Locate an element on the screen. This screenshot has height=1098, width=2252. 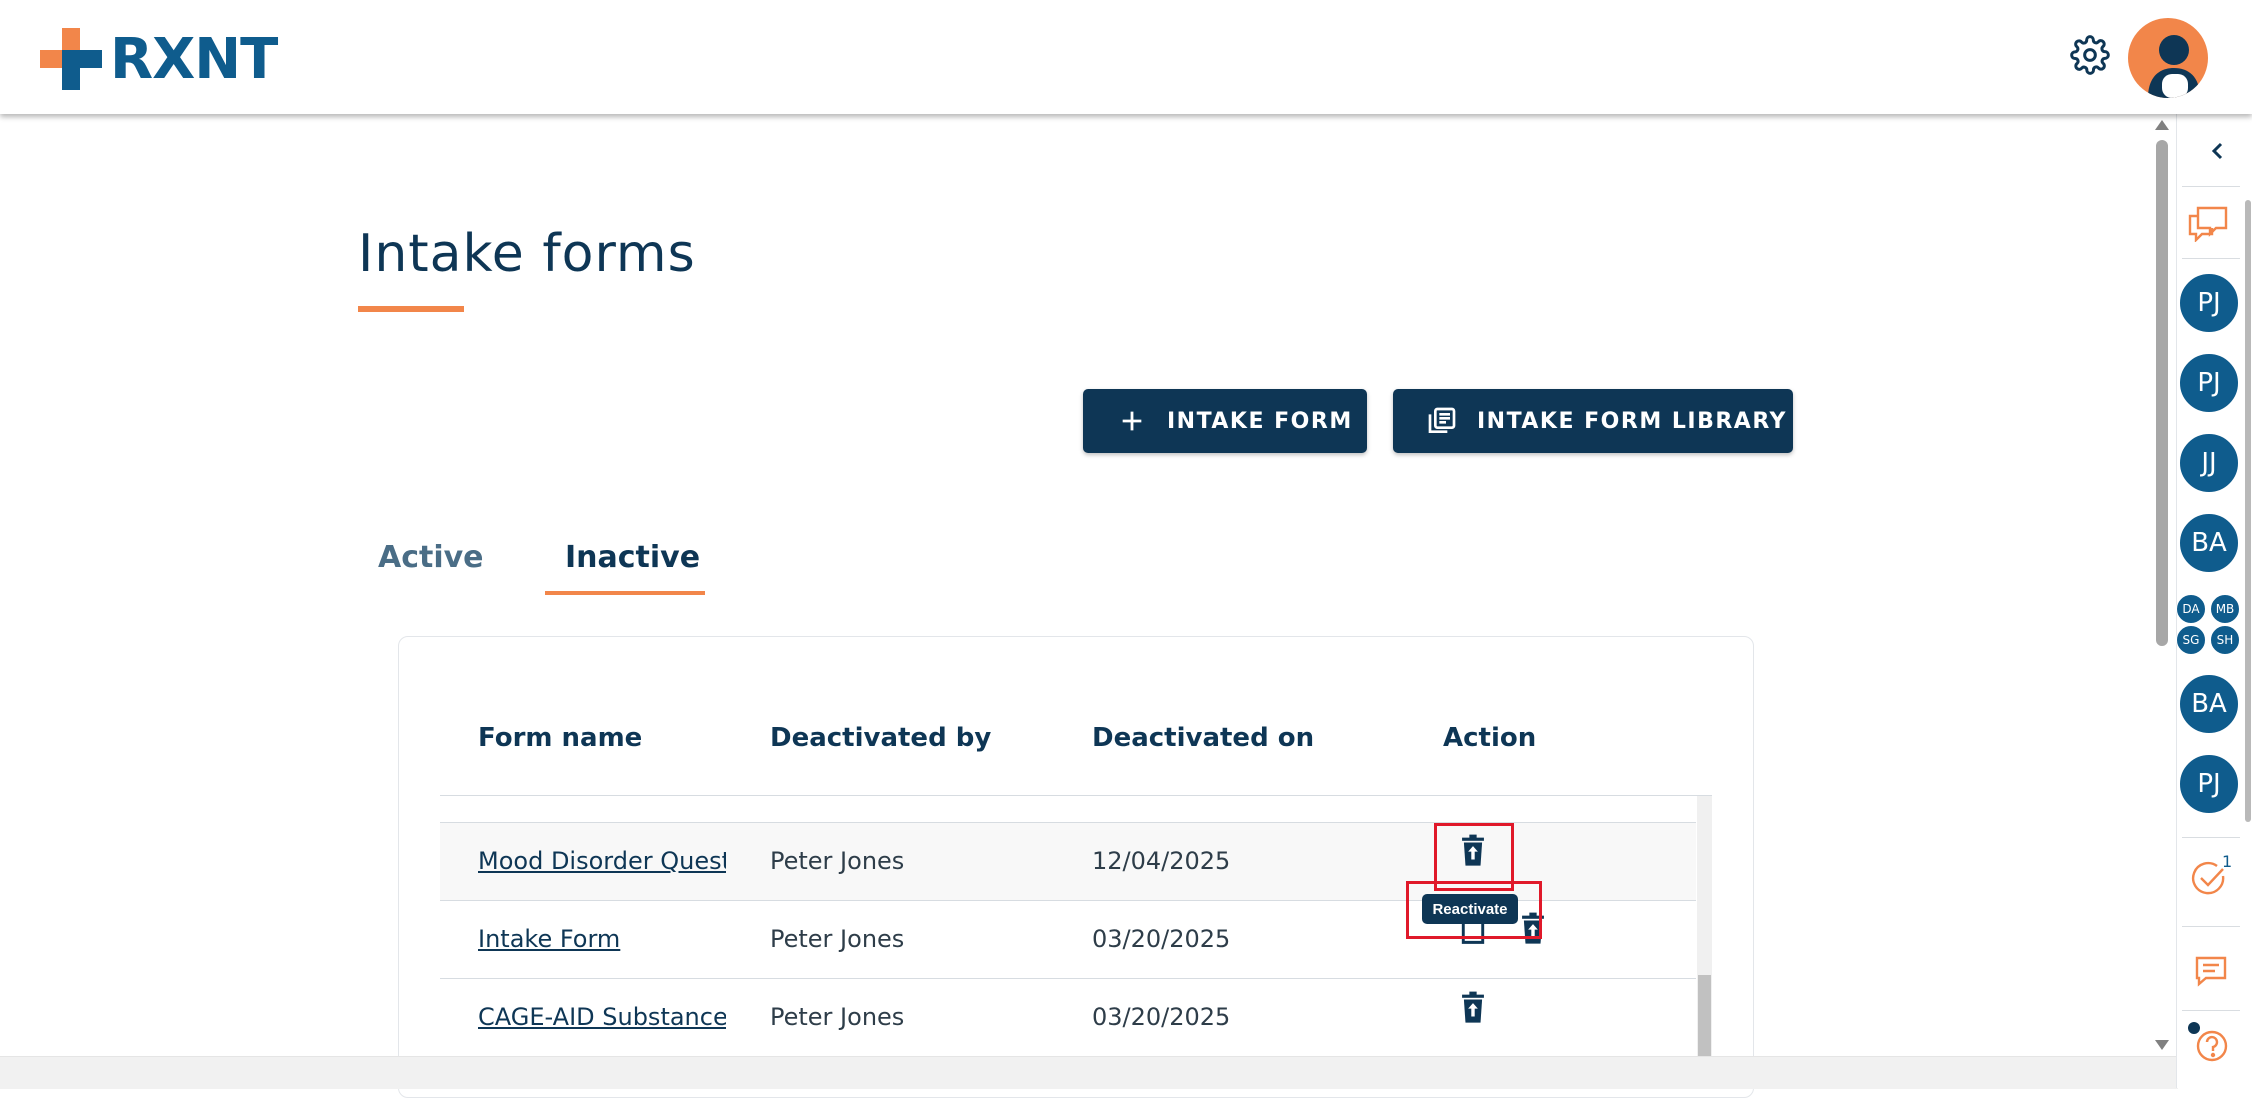
notification-dot is located at coordinates (2194, 1028).